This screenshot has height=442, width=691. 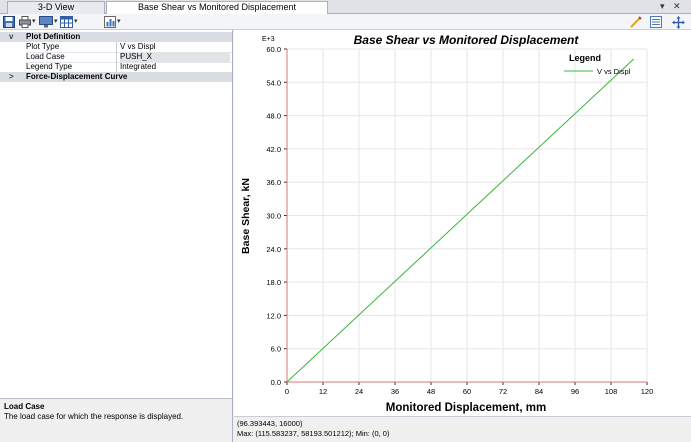 I want to click on plot-properties-button, so click(x=656, y=22).